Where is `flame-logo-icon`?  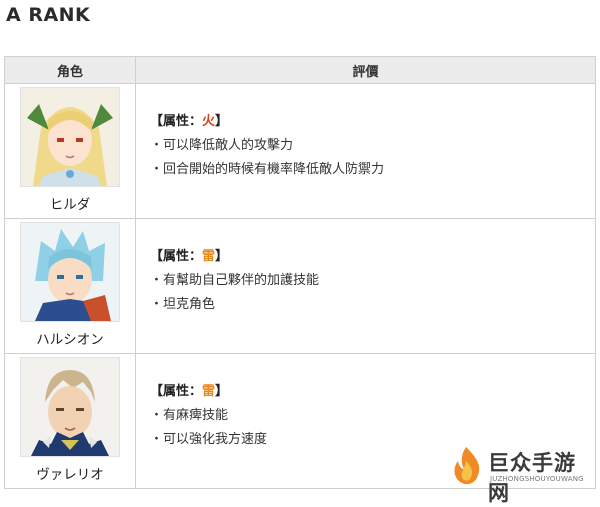
flame-logo-icon is located at coordinates (466, 466).